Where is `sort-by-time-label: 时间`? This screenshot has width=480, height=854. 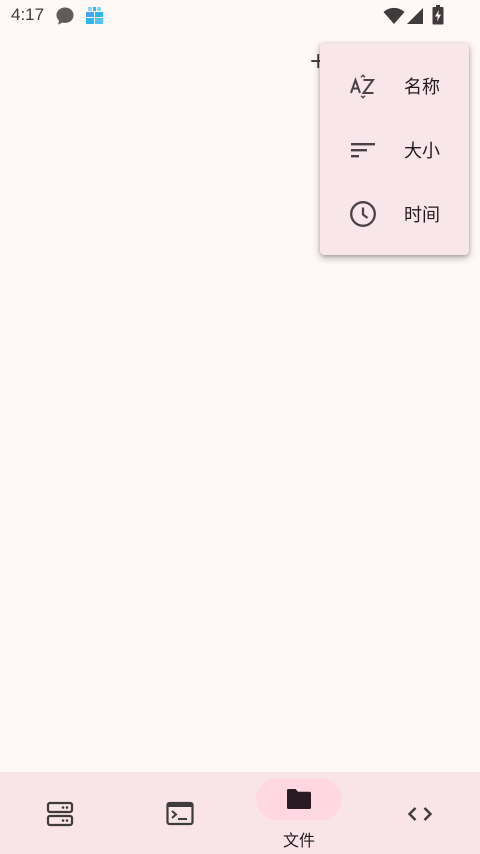 sort-by-time-label: 时间 is located at coordinates (422, 215).